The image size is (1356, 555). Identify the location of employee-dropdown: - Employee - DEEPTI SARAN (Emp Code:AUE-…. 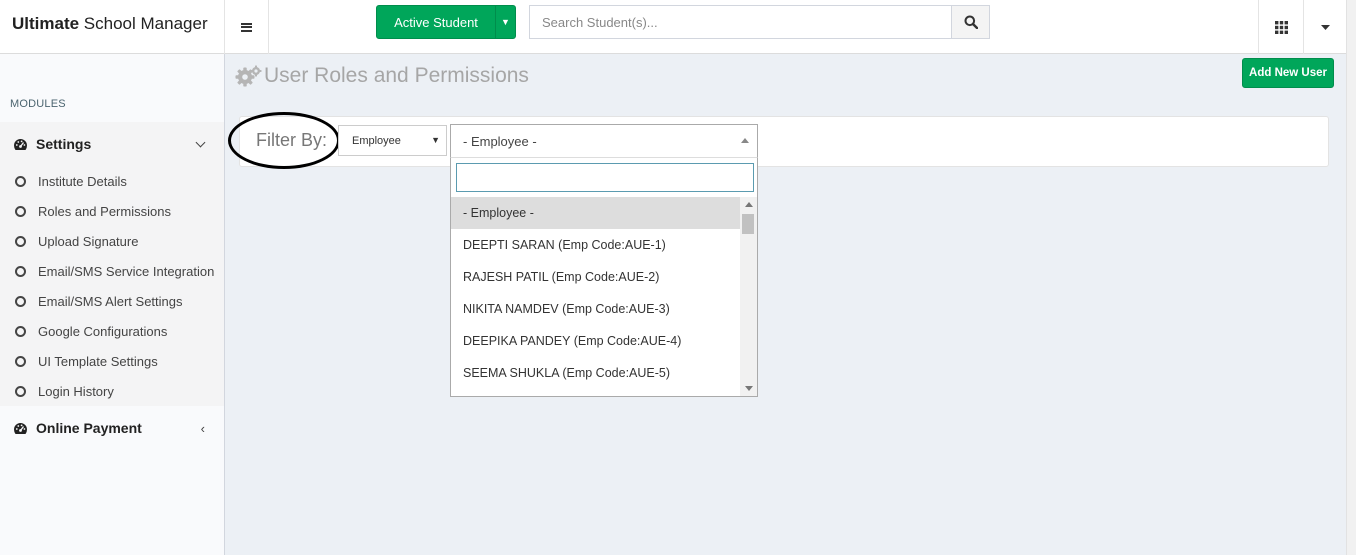
(604, 277).